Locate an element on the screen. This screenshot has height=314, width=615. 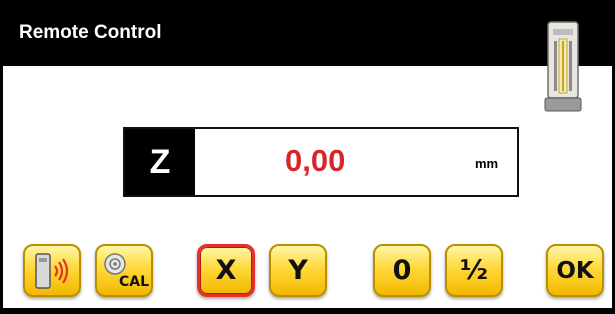
half-label: ½ is located at coordinates (474, 270).